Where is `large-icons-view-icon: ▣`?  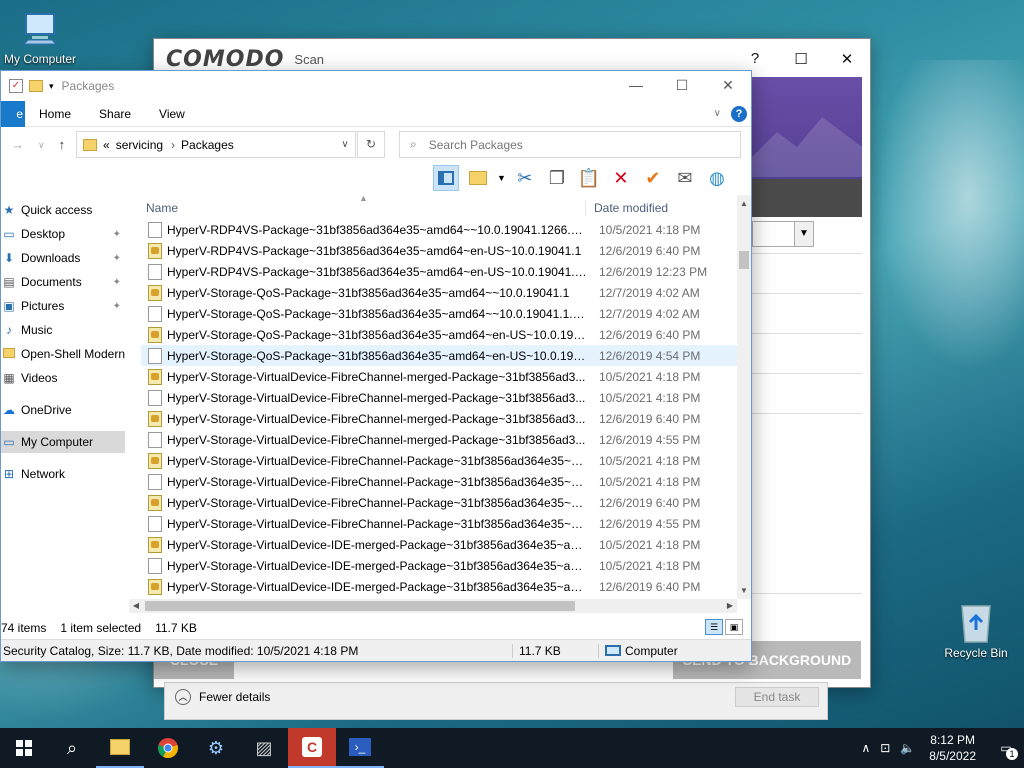 large-icons-view-icon: ▣ is located at coordinates (734, 627).